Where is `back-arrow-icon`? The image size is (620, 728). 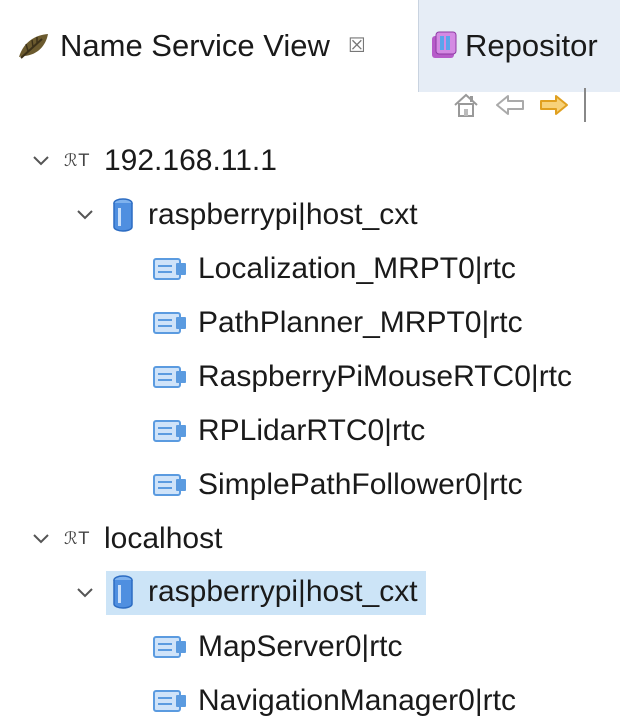
back-arrow-icon is located at coordinates (510, 105).